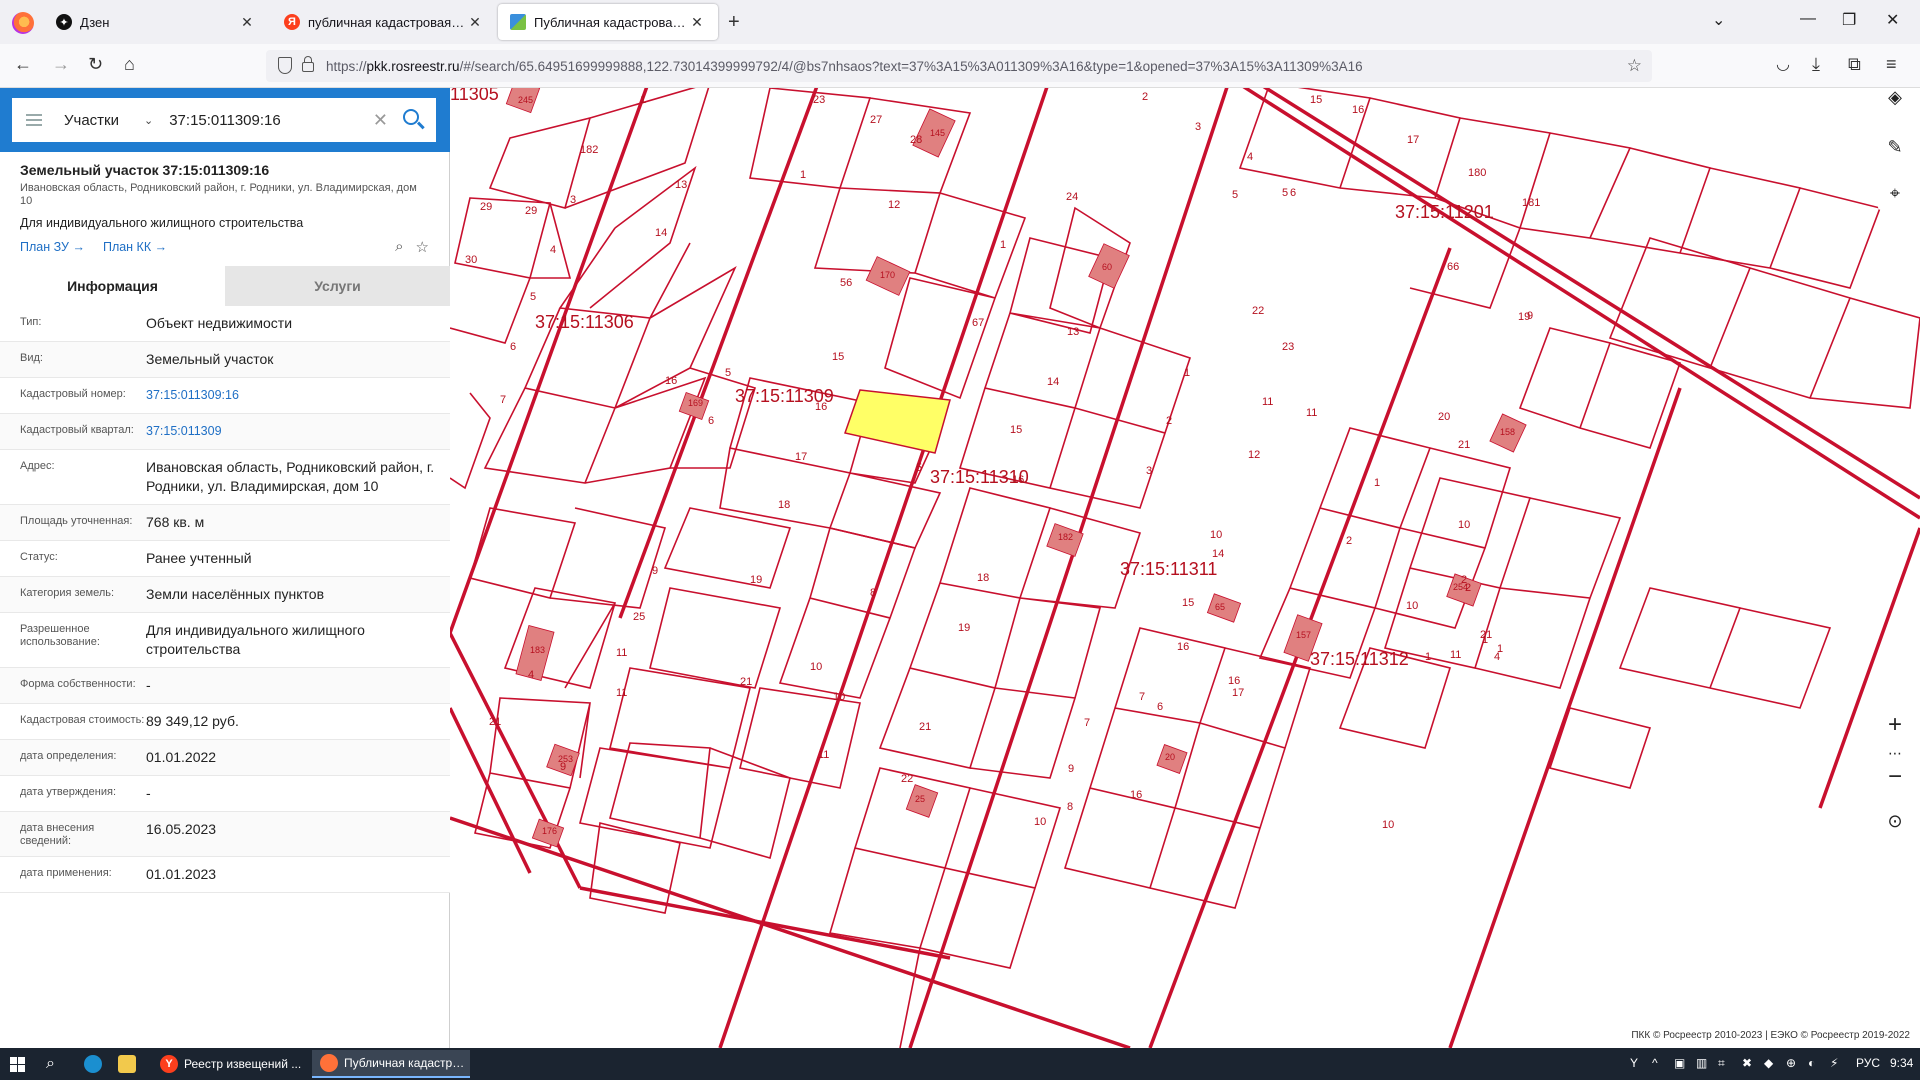  What do you see at coordinates (1868, 1063) in the screenshot?
I see `language-indicator: РУС` at bounding box center [1868, 1063].